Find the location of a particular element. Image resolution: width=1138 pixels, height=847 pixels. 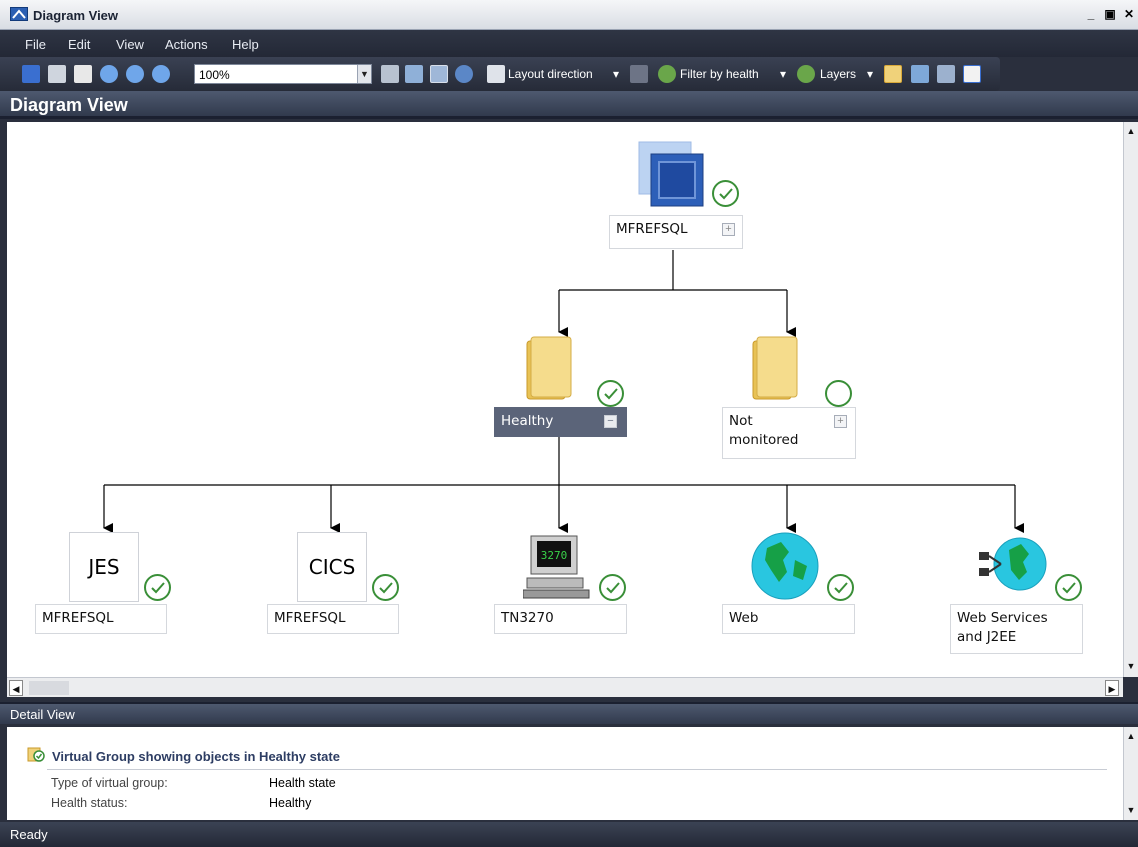

tree-layout-icon is located at coordinates (439, 74).